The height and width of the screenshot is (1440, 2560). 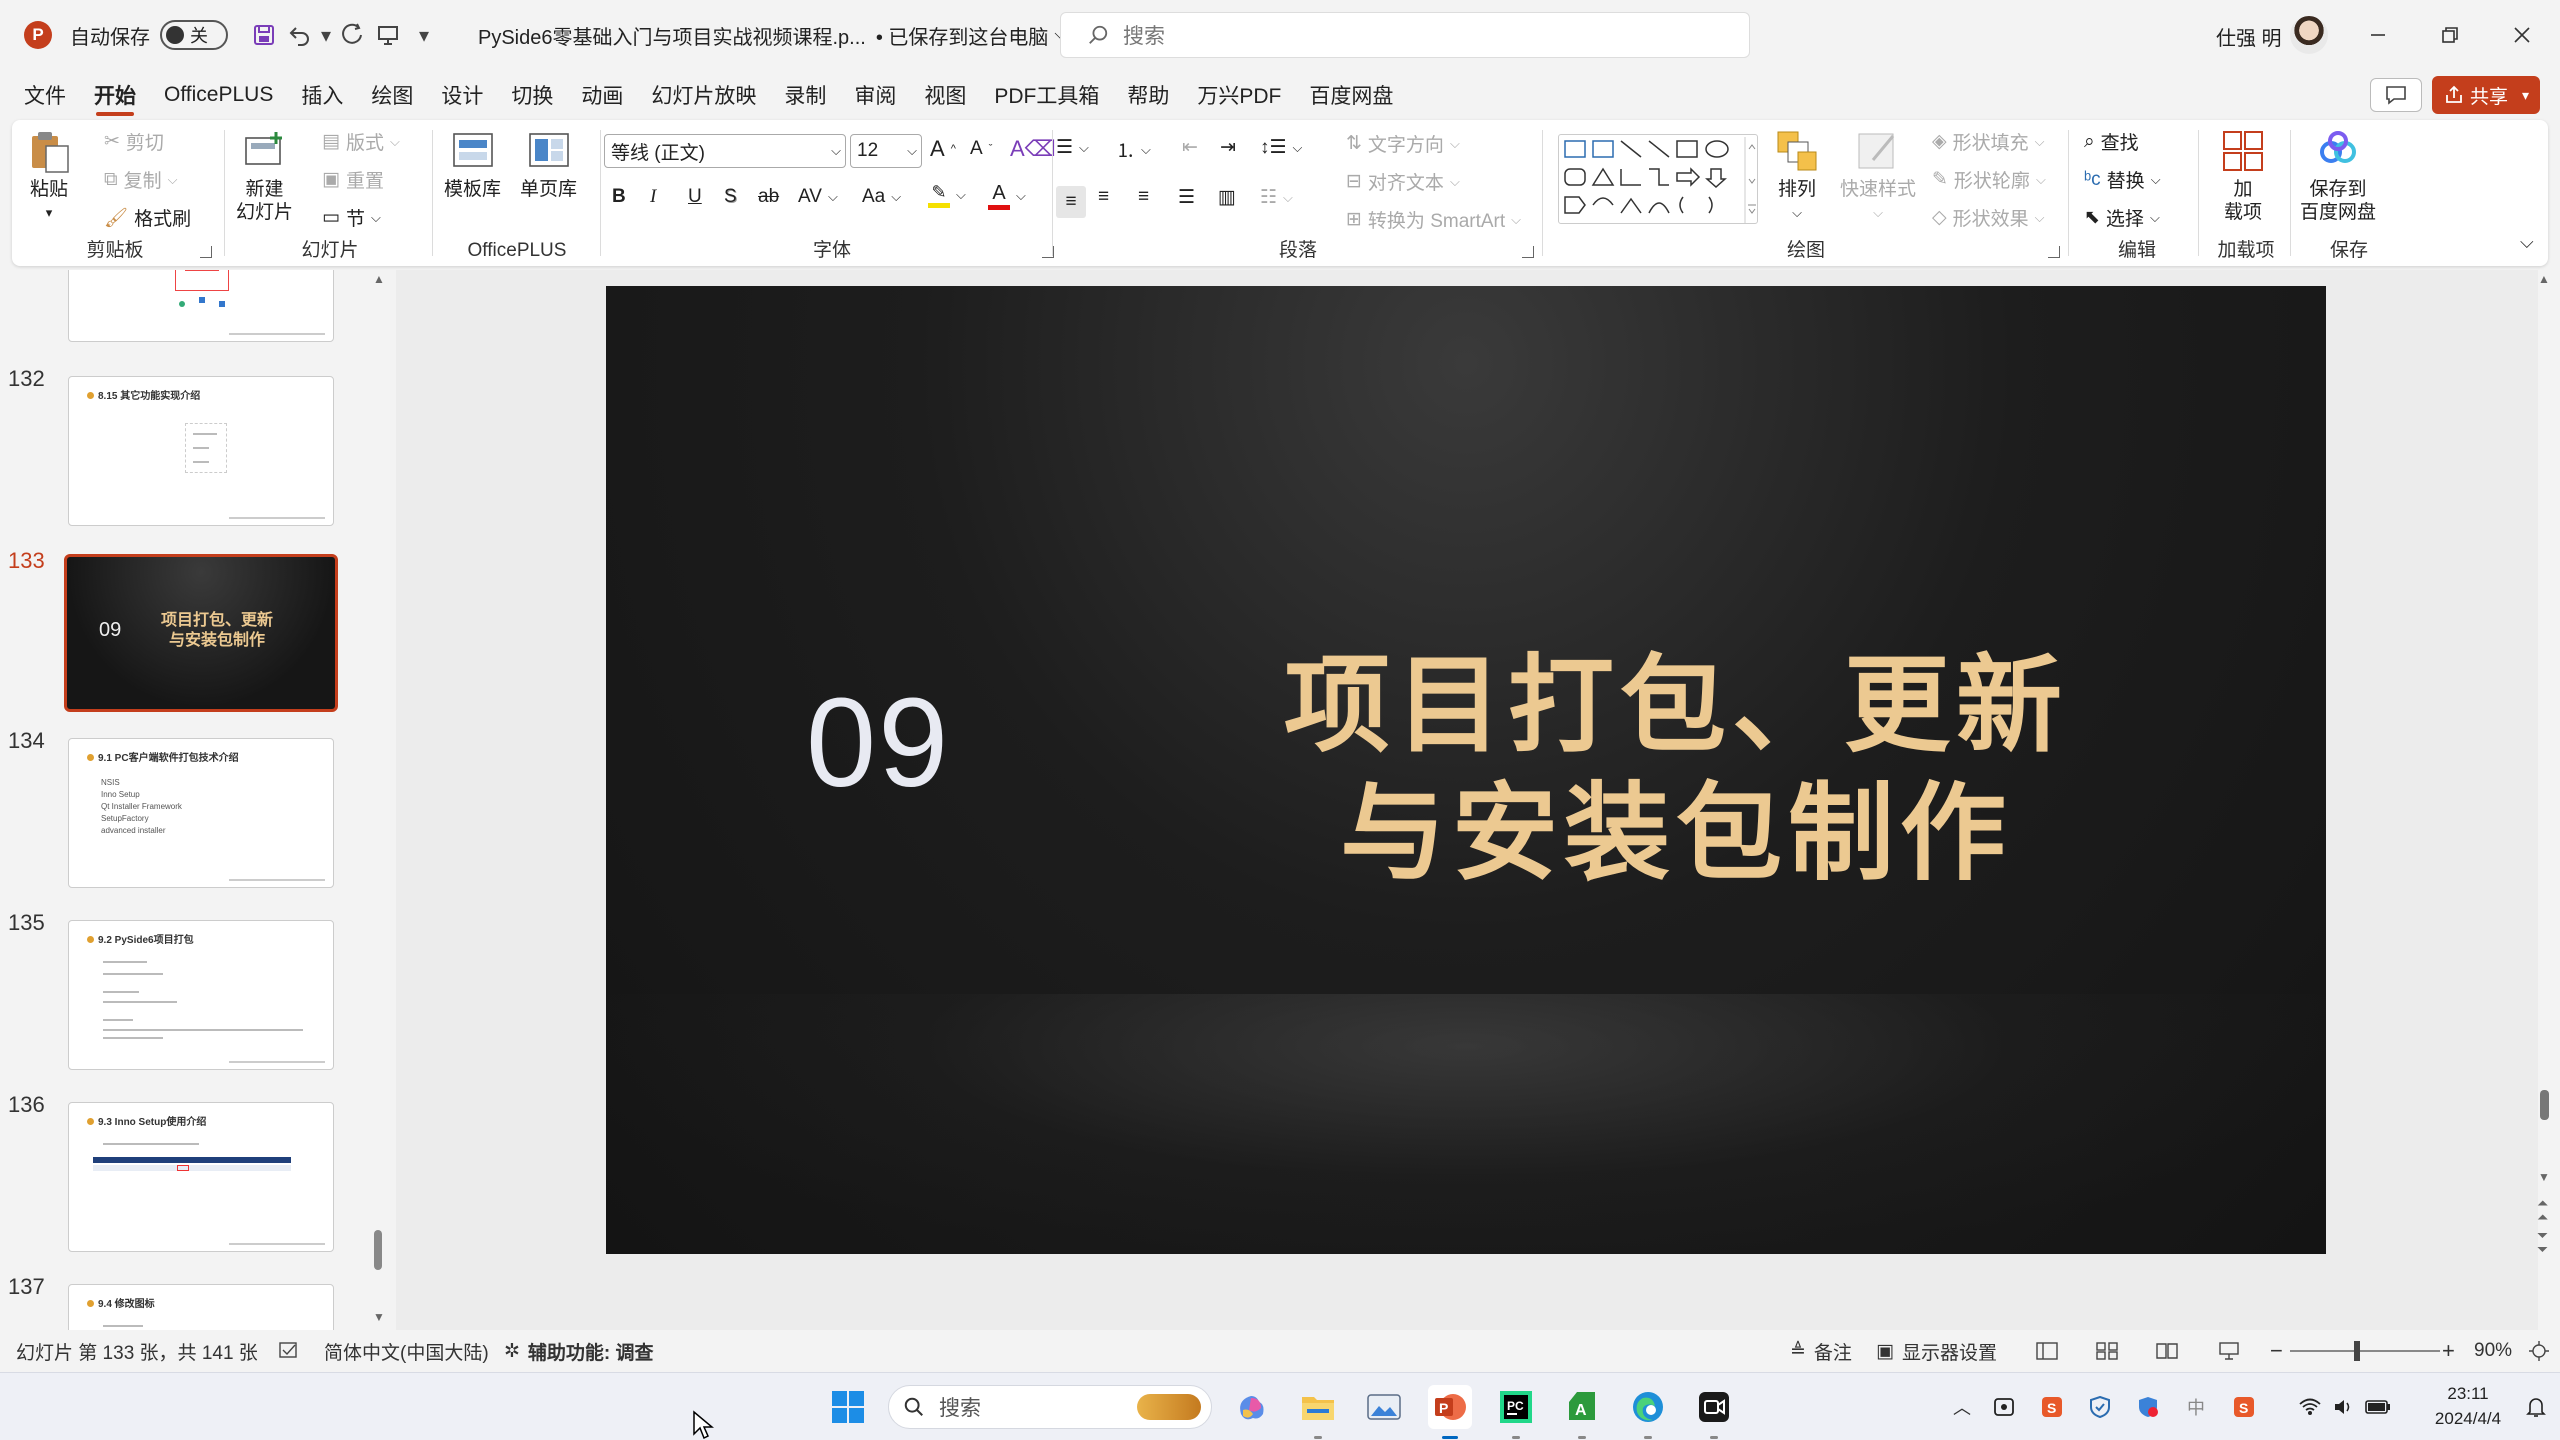 I want to click on find-button: ⌕ 查找, so click(x=2111, y=141).